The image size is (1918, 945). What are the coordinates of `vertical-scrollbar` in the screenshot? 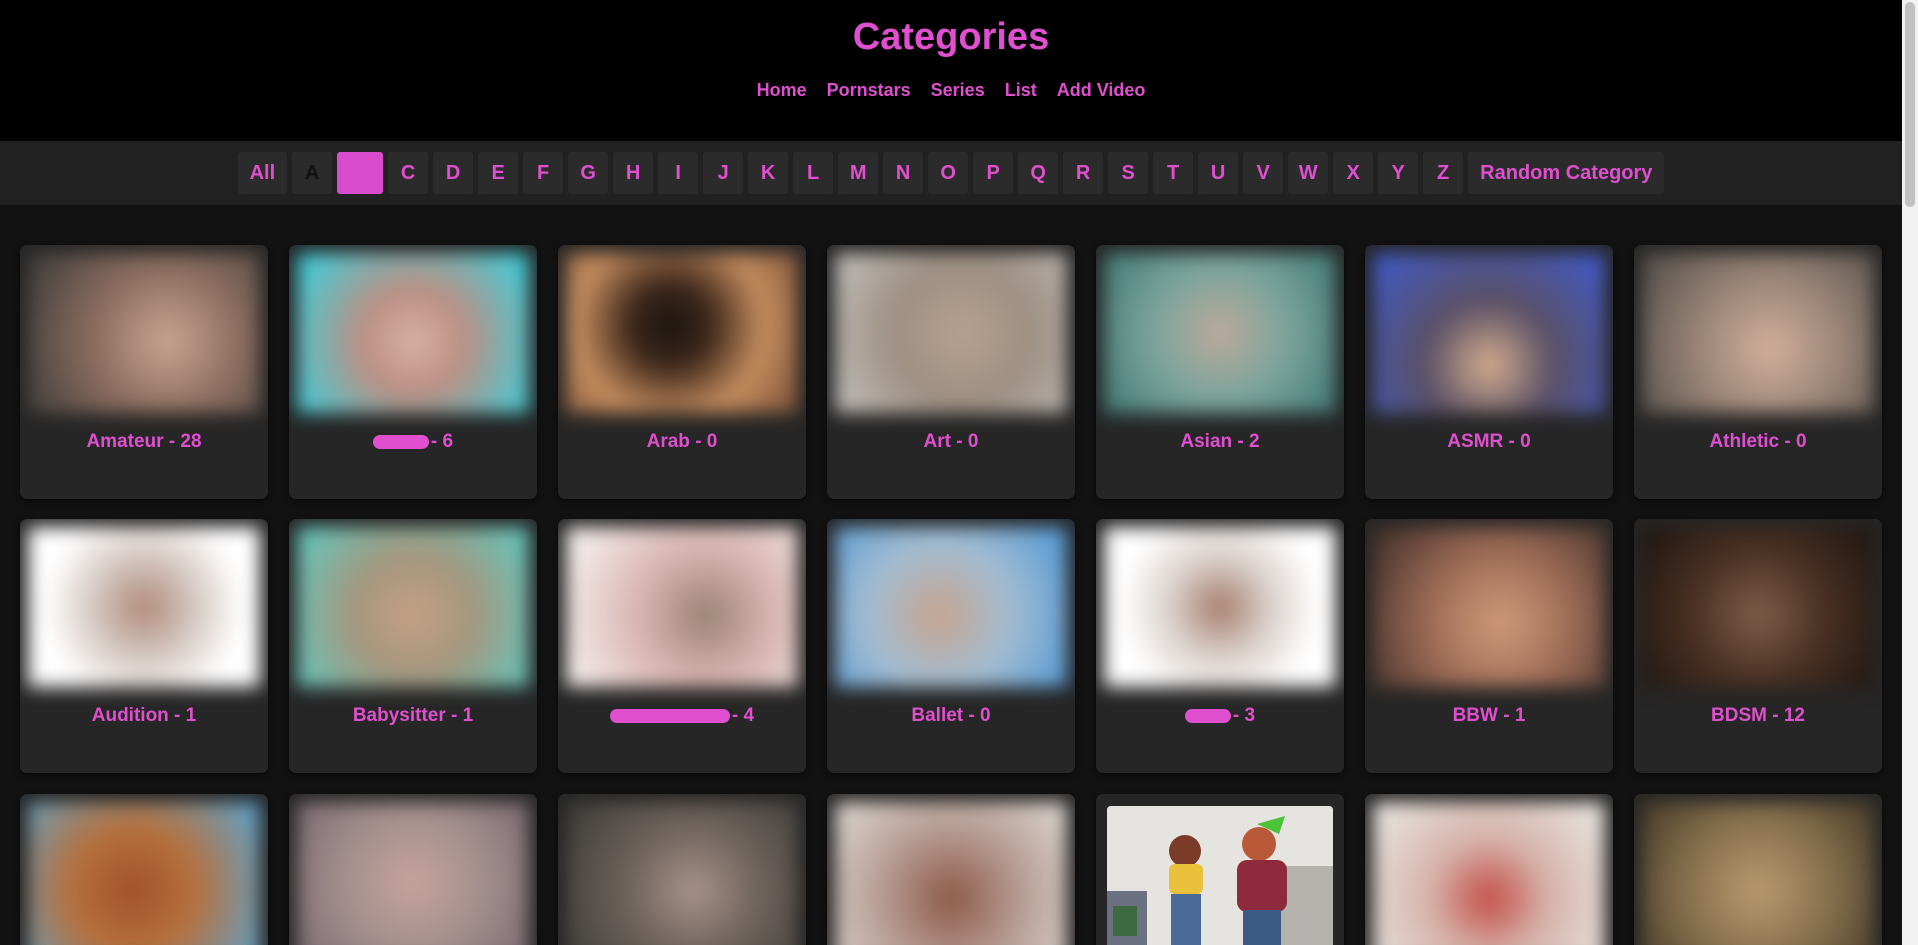 It's located at (1910, 472).